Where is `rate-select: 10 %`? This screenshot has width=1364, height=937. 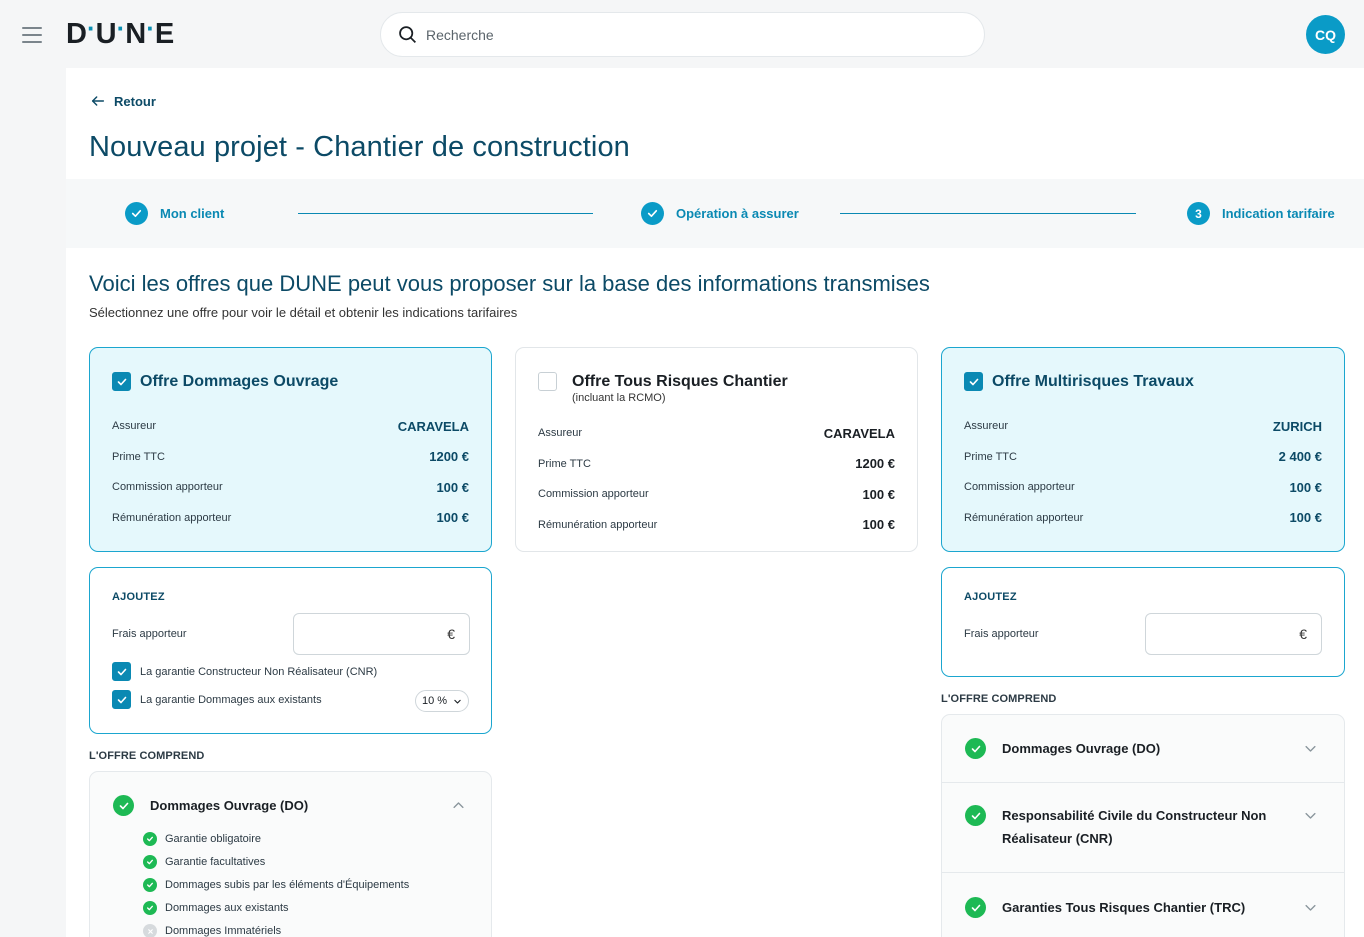 rate-select: 10 % is located at coordinates (442, 701).